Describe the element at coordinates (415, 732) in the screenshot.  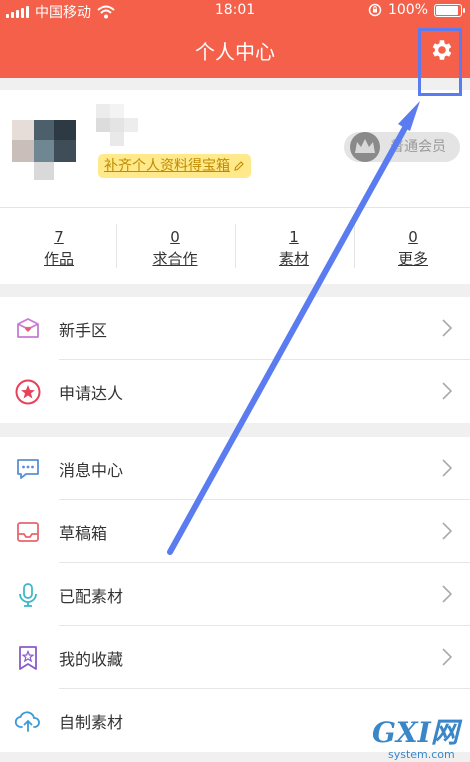
I see `watermark-logo: GXI网` at that location.